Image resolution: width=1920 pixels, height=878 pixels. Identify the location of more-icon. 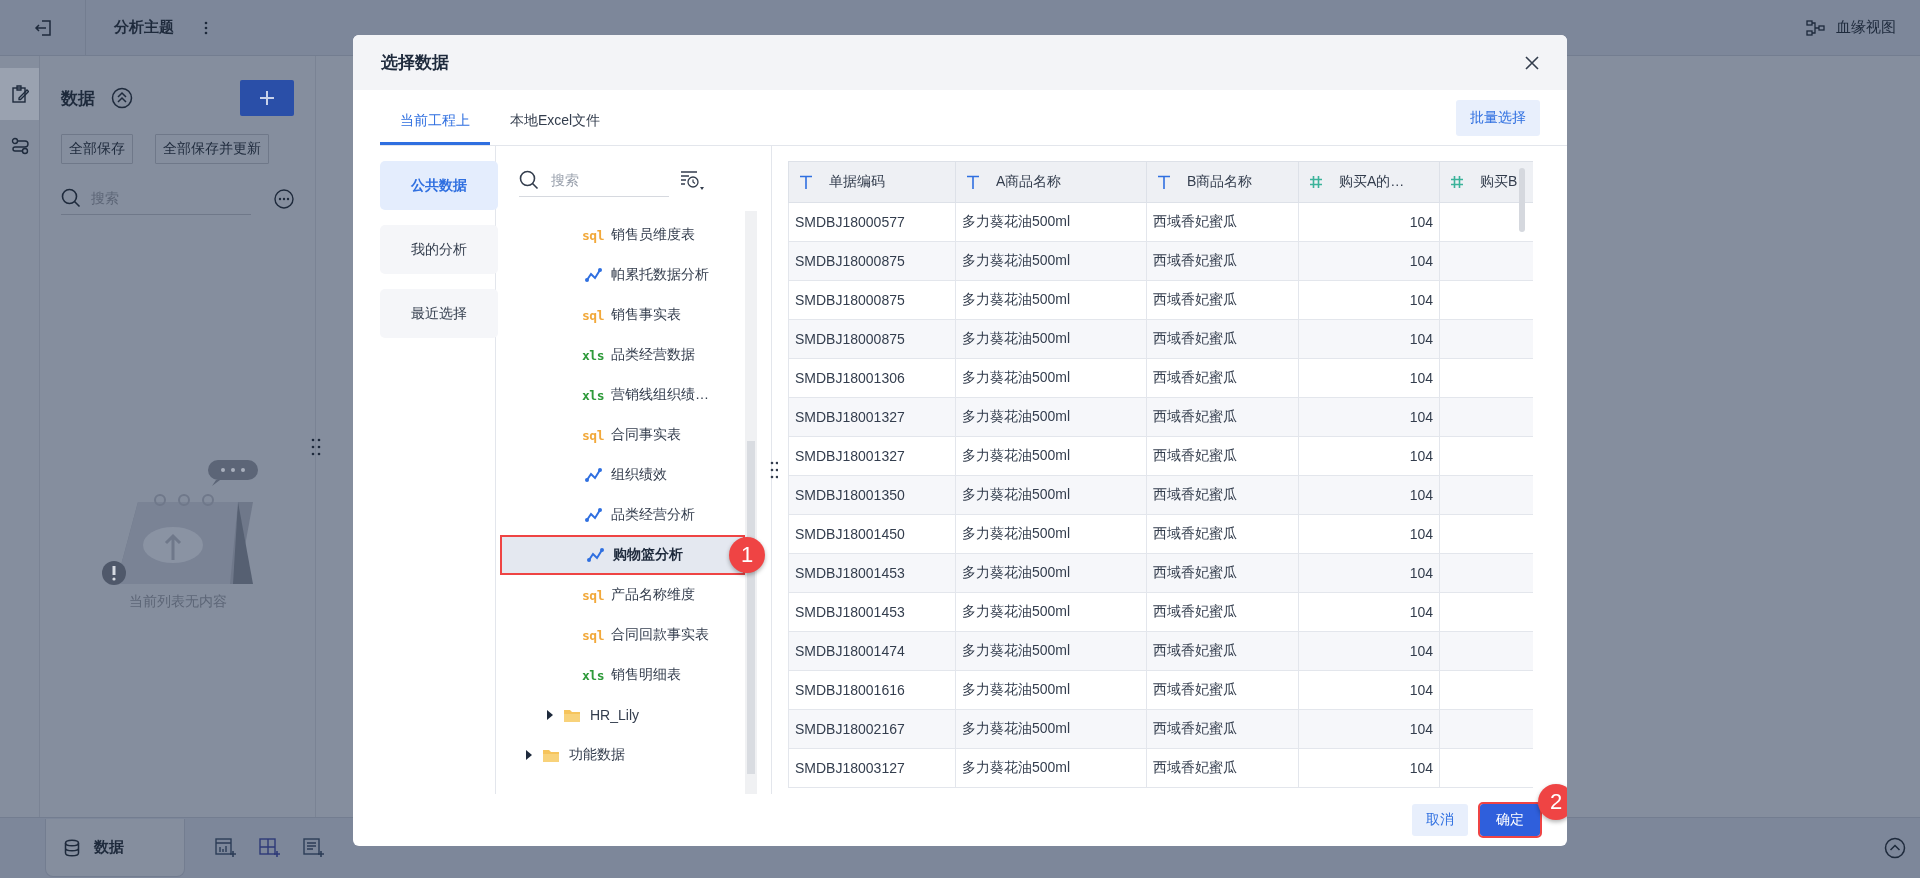
(284, 198).